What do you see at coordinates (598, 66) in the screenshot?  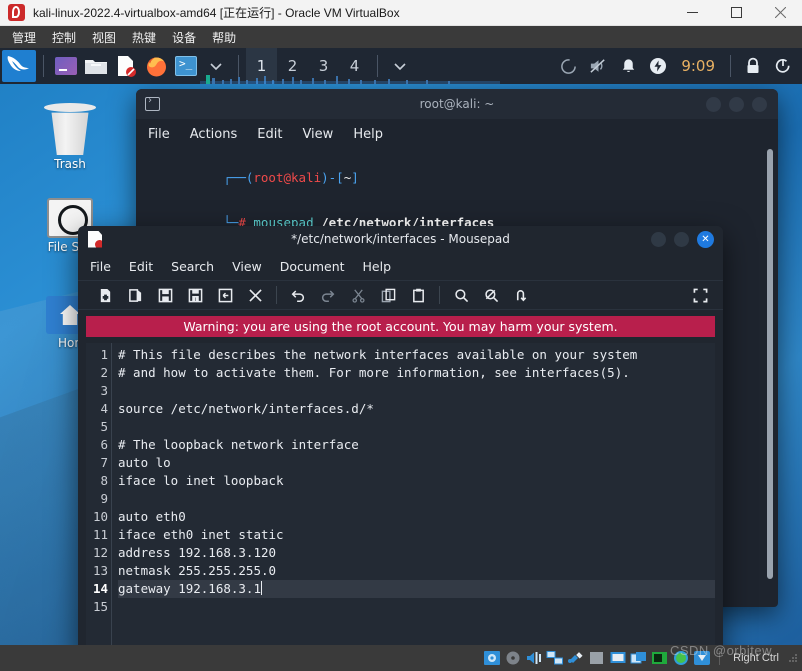 I see `volume-muted-icon` at bounding box center [598, 66].